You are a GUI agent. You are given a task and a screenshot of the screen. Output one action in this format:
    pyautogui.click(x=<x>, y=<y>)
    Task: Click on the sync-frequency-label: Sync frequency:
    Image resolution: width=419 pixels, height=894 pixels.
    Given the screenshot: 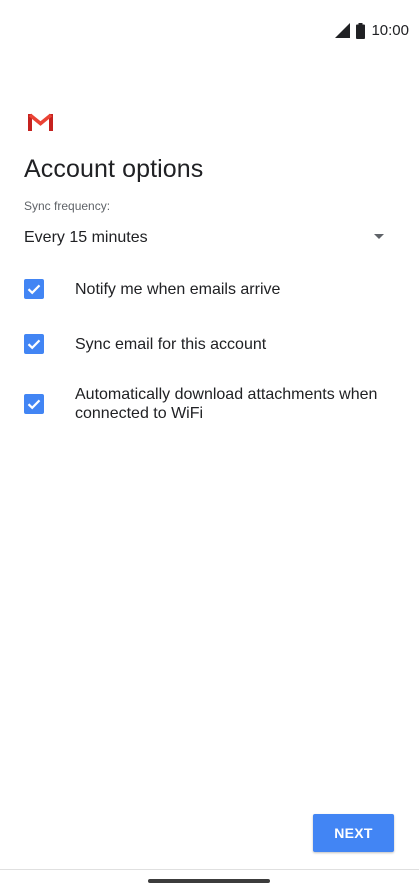 What is the action you would take?
    pyautogui.click(x=67, y=206)
    